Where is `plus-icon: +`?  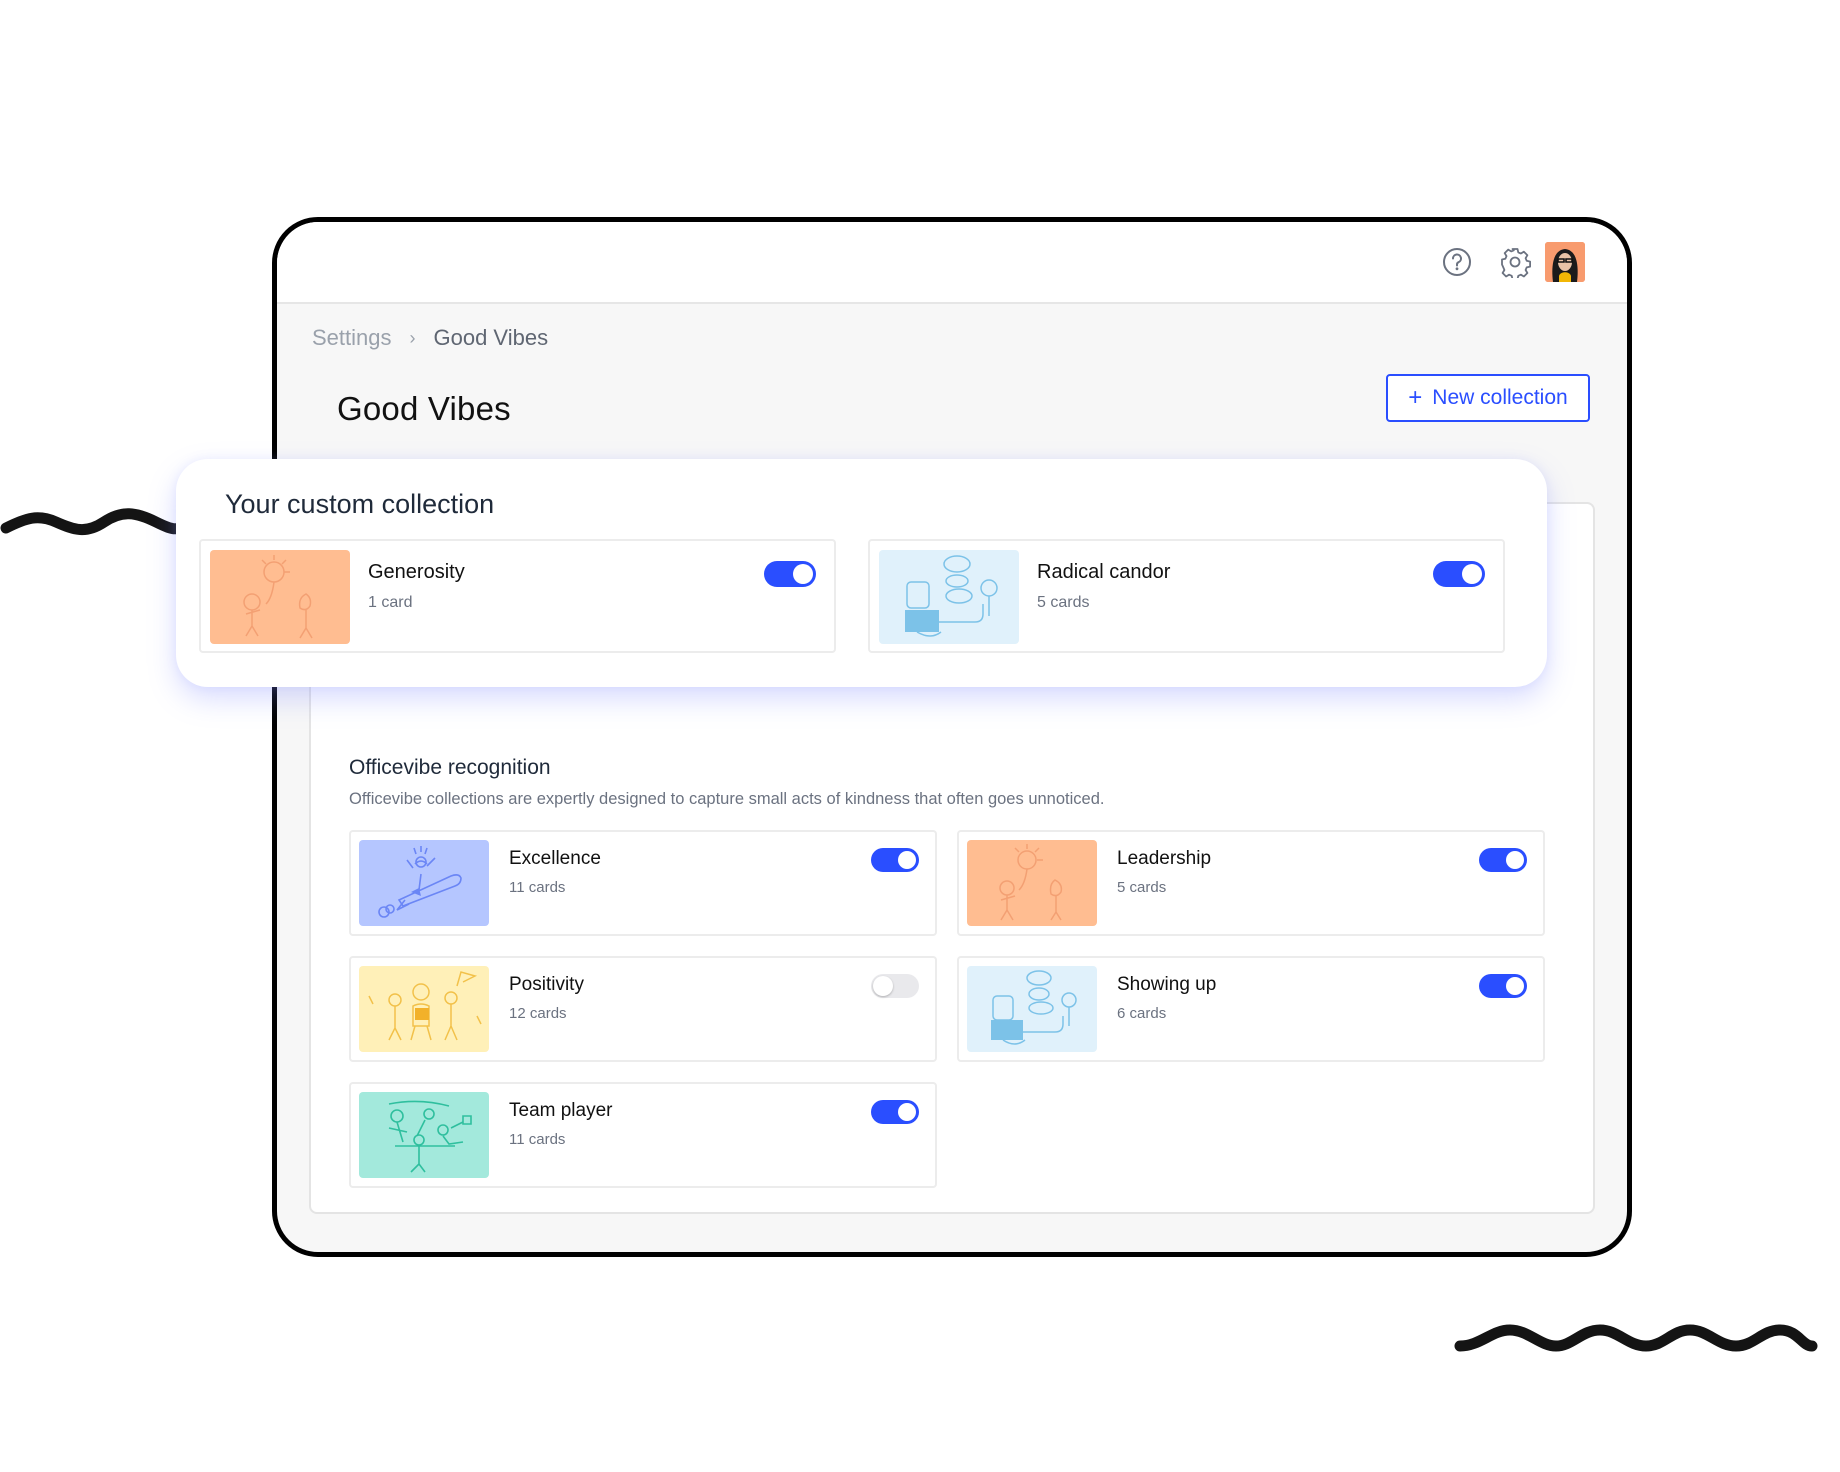 plus-icon: + is located at coordinates (1415, 397).